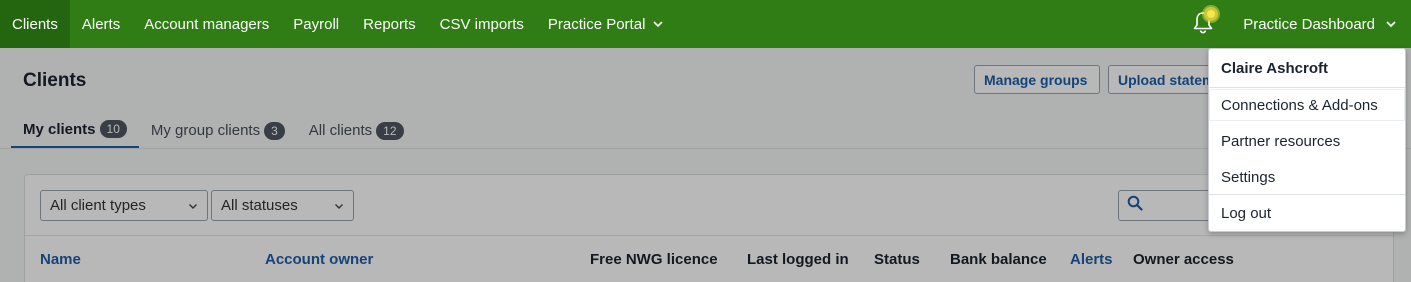  I want to click on nav-right-group: Practice Dashboard, so click(1298, 24).